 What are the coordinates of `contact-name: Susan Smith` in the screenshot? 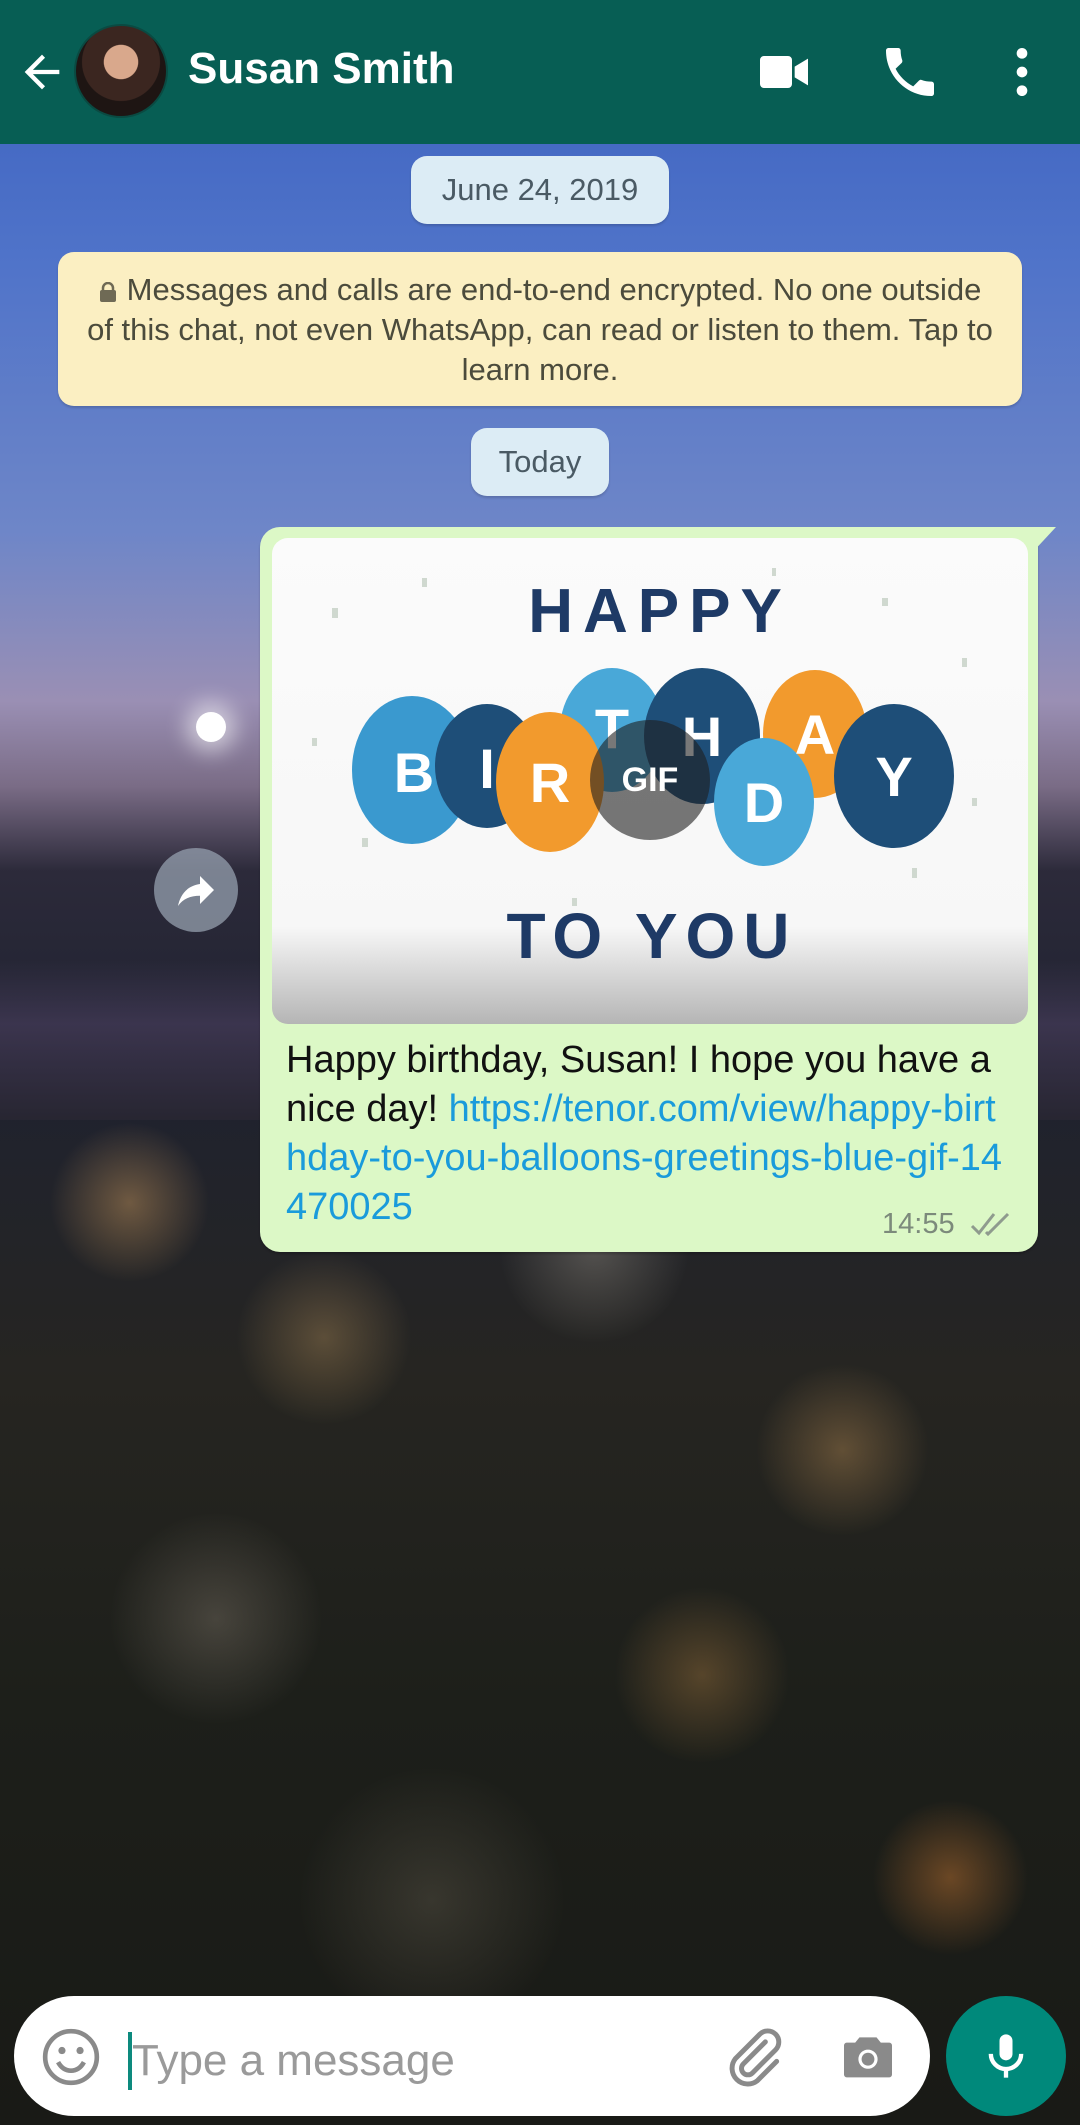 It's located at (321, 69).